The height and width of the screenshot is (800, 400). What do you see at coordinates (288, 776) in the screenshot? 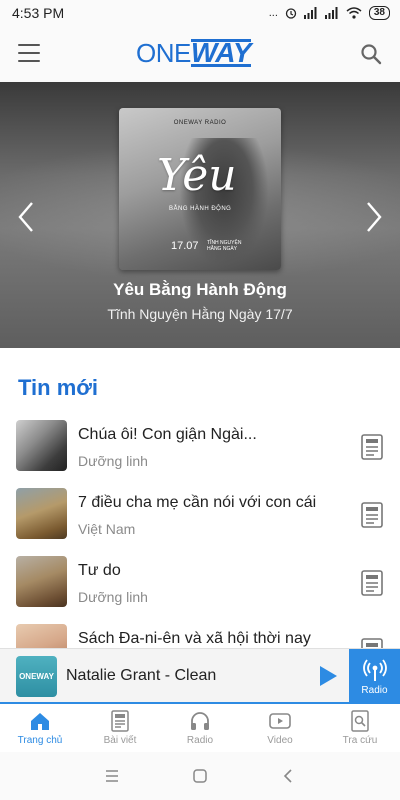
I see `back-icon` at bounding box center [288, 776].